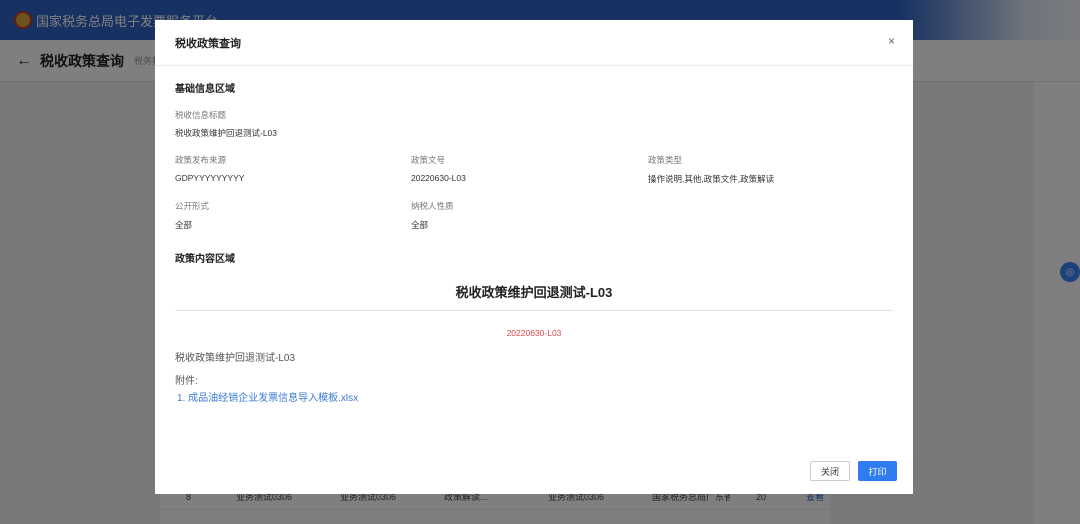 The image size is (1080, 524). What do you see at coordinates (210, 178) in the screenshot?
I see `source-value: GDPYYYYYYYYY` at bounding box center [210, 178].